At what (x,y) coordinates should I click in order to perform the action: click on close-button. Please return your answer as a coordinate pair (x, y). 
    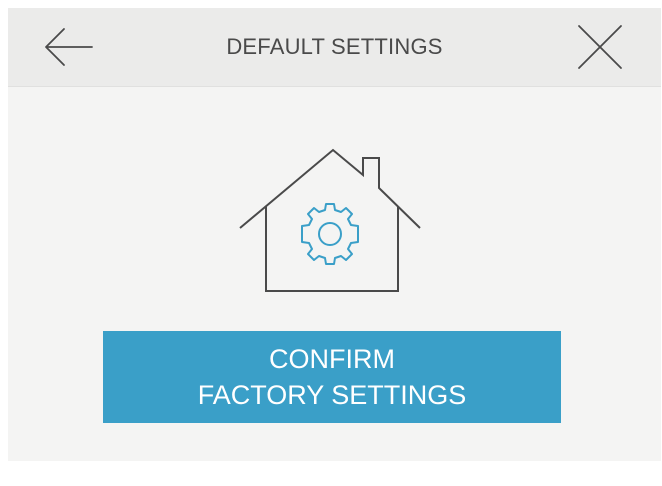
    Looking at the image, I should click on (600, 47).